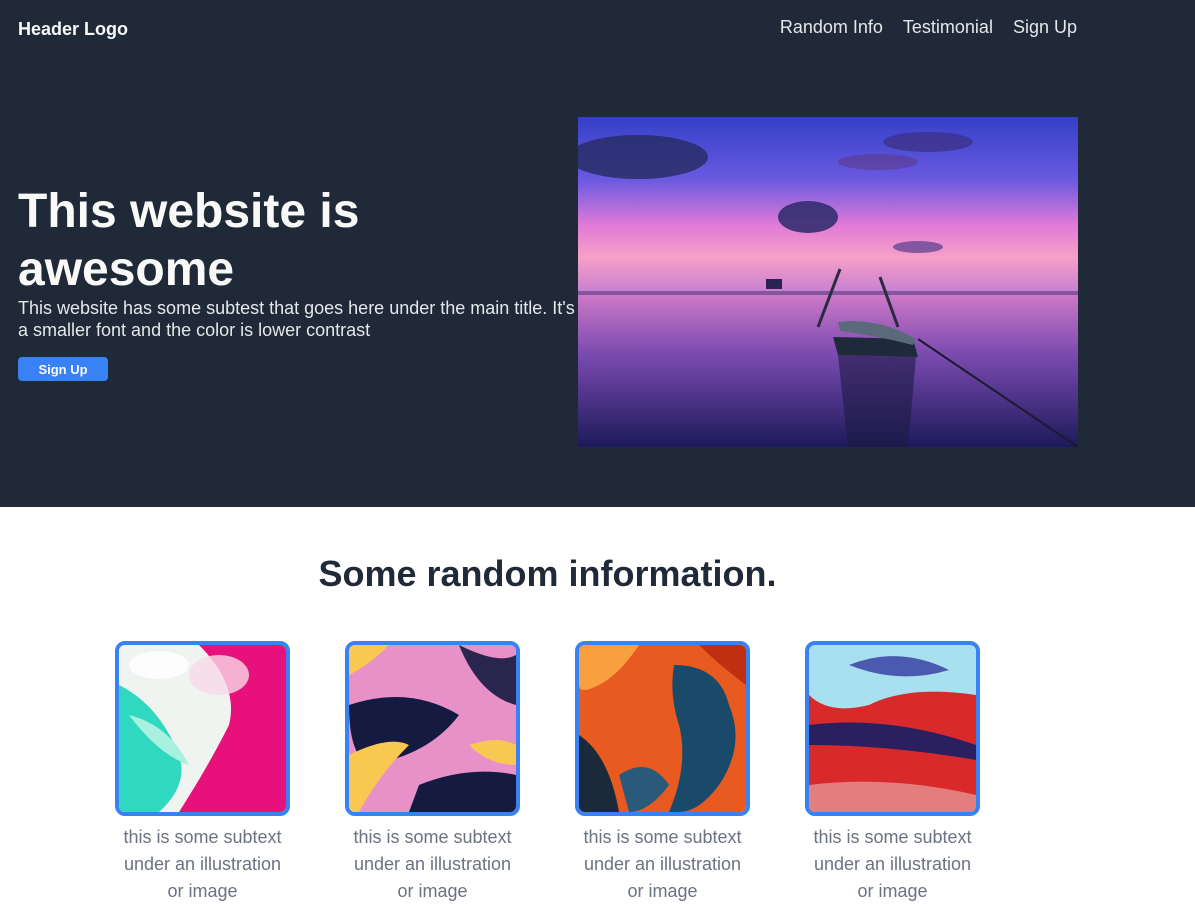 The width and height of the screenshot is (1195, 905). What do you see at coordinates (831, 27) in the screenshot?
I see `nav-link-random-info: Random Info` at bounding box center [831, 27].